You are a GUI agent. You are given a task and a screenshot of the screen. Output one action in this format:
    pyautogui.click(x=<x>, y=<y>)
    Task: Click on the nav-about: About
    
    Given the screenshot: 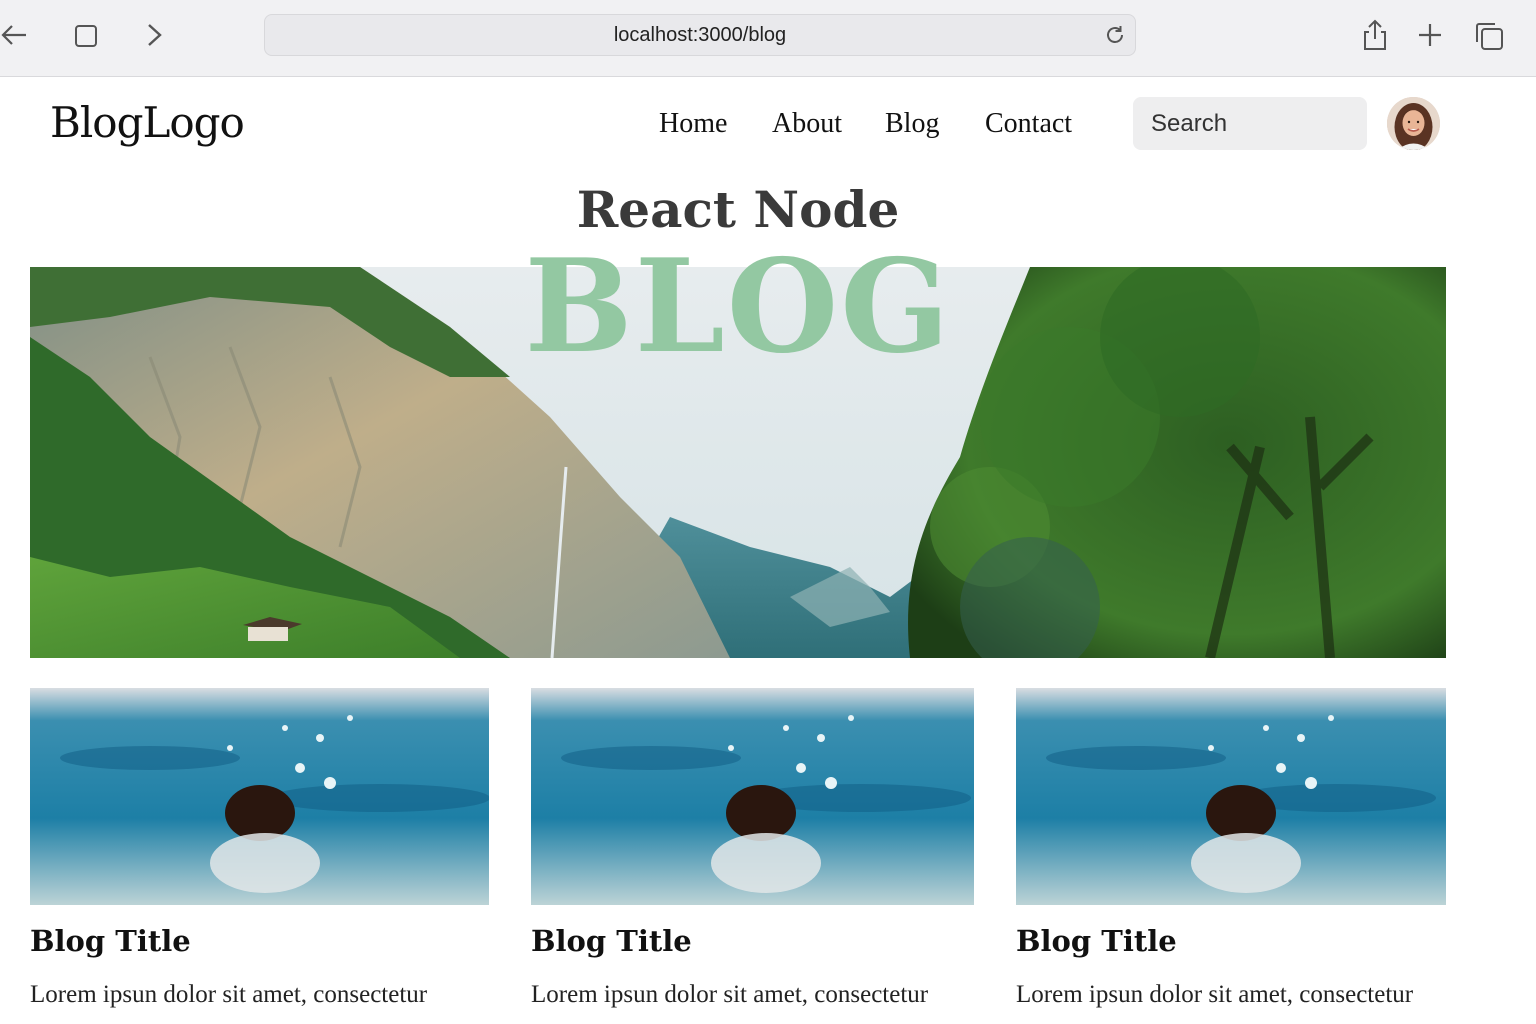 What is the action you would take?
    pyautogui.click(x=807, y=124)
    